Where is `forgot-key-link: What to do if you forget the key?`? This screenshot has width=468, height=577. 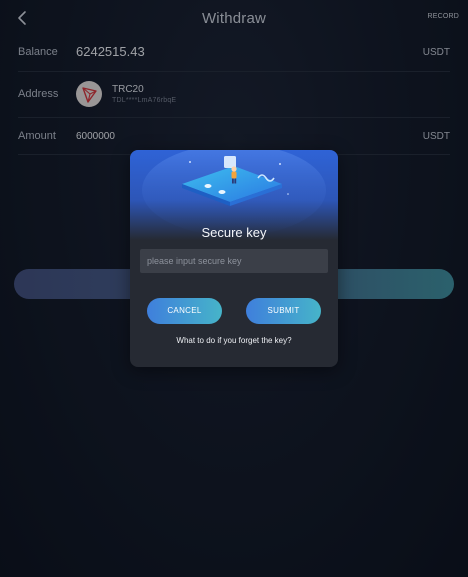 forgot-key-link: What to do if you forget the key? is located at coordinates (234, 340).